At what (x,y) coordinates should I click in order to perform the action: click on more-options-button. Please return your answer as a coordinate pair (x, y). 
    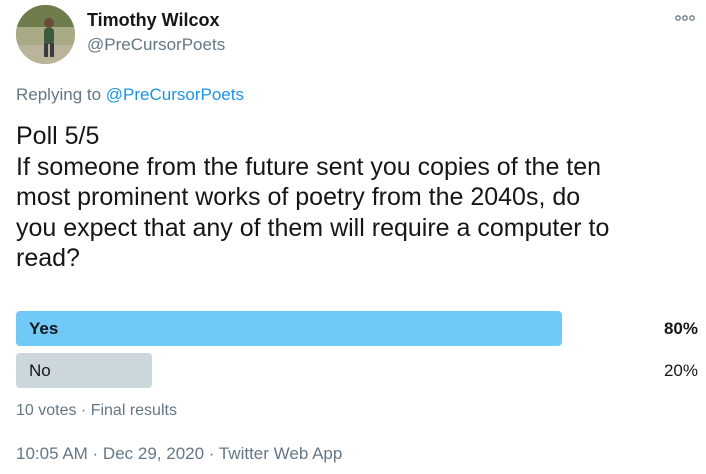
    Looking at the image, I should click on (685, 18).